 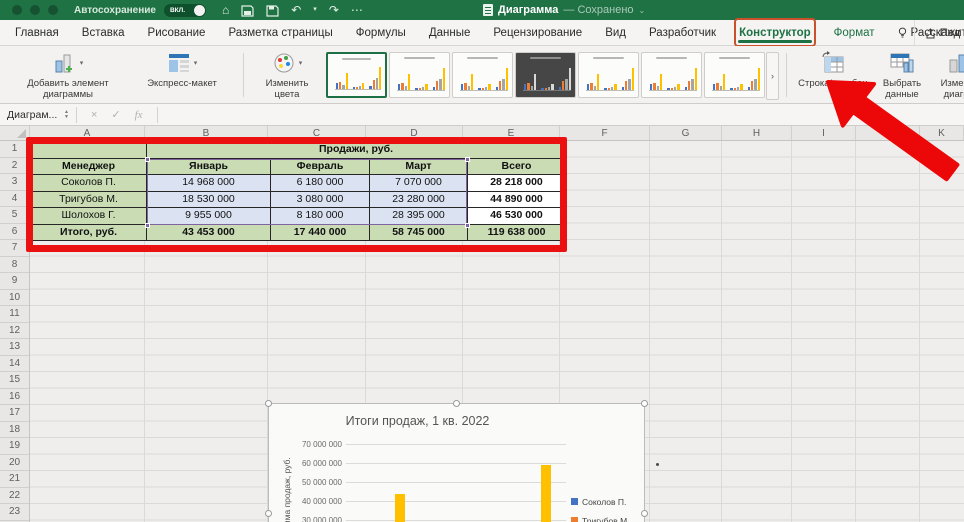 I want to click on column-header-G: G, so click(x=686, y=133).